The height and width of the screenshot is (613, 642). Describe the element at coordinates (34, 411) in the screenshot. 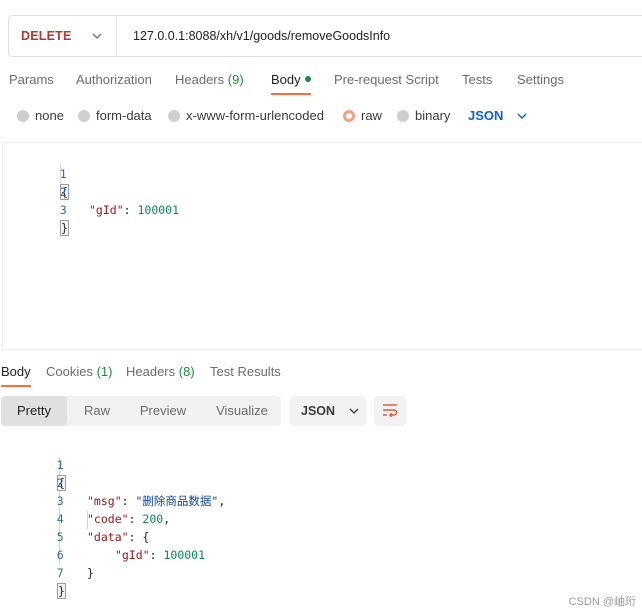

I see `view-pretty-button: Pretty` at that location.